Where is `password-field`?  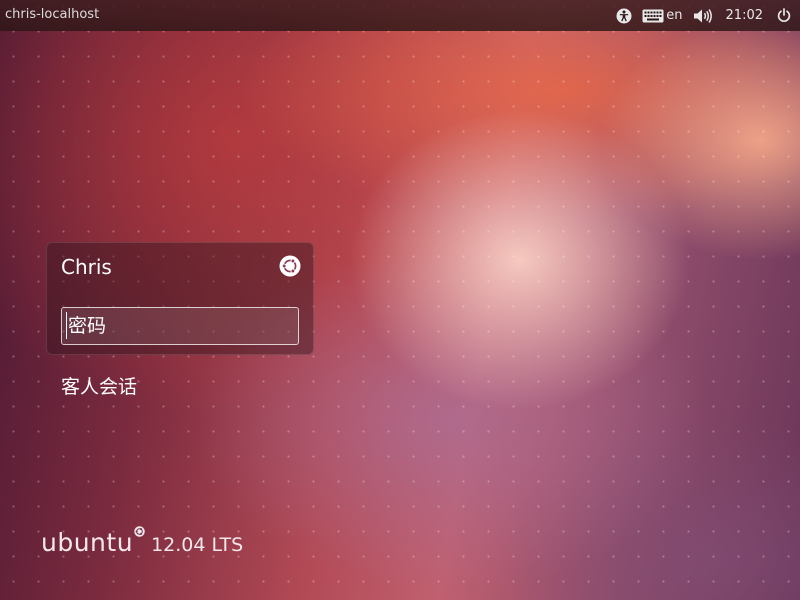
password-field is located at coordinates (180, 326).